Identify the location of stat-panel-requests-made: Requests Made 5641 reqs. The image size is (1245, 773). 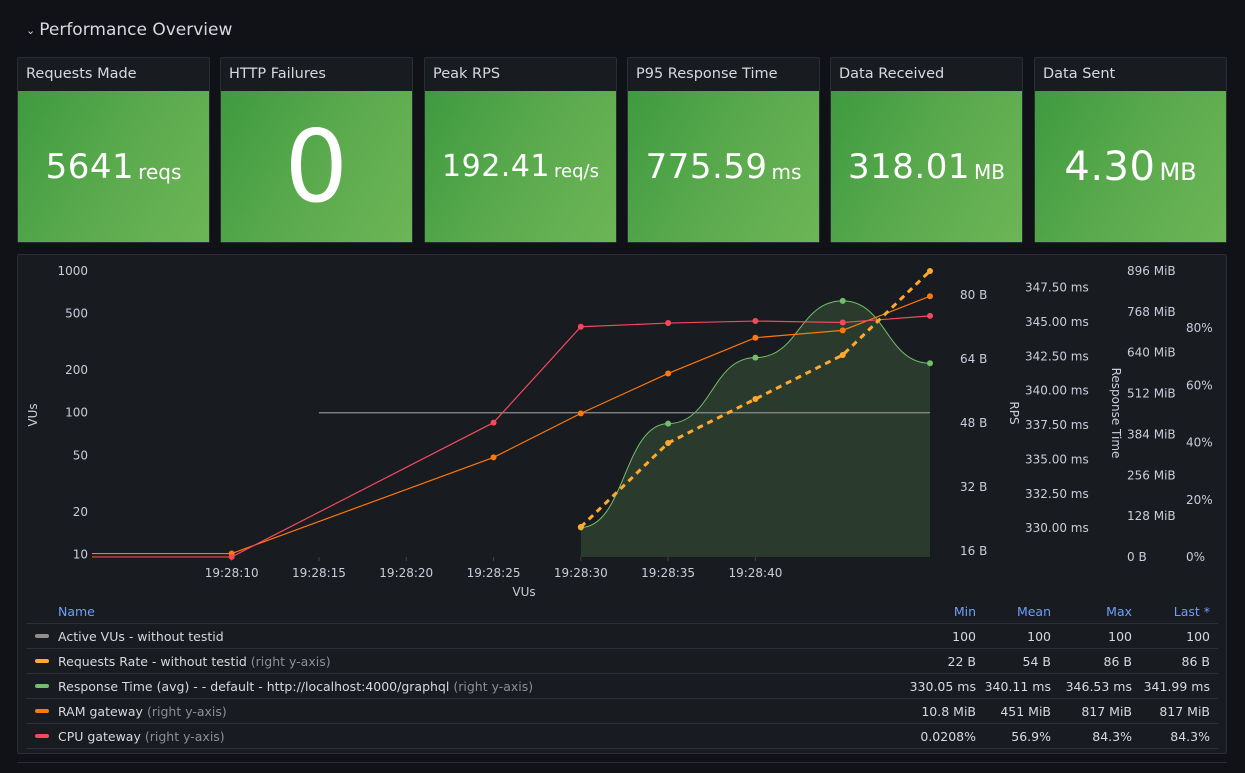
(113, 150).